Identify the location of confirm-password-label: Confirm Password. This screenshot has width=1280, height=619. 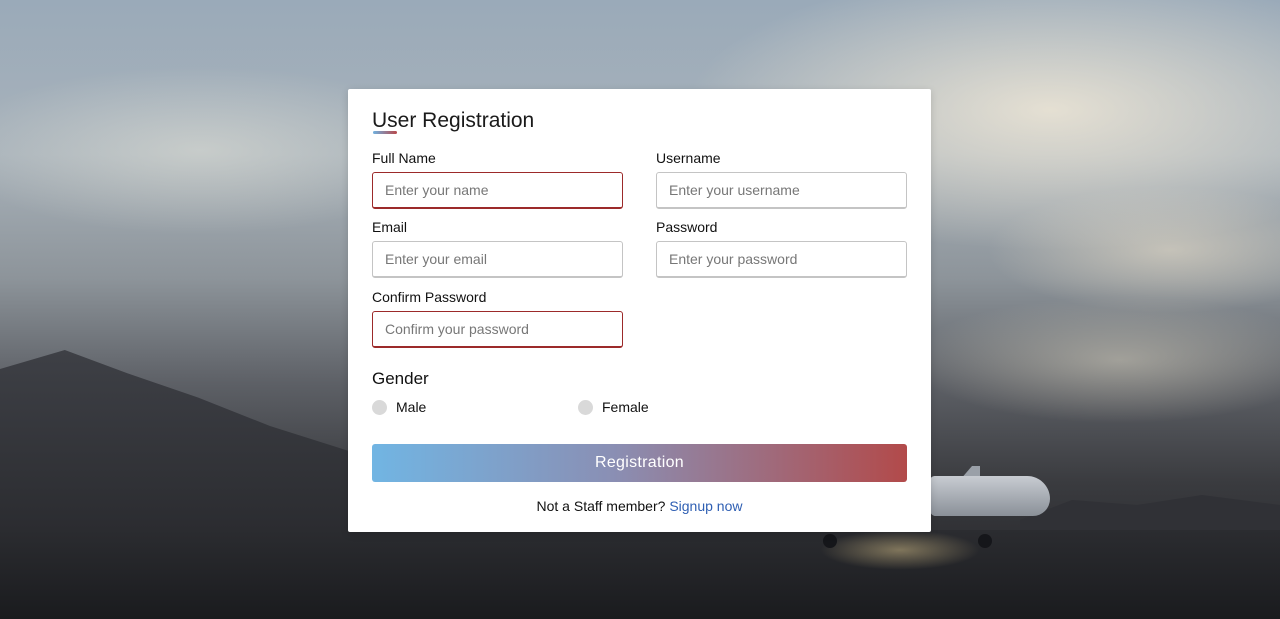
(429, 297).